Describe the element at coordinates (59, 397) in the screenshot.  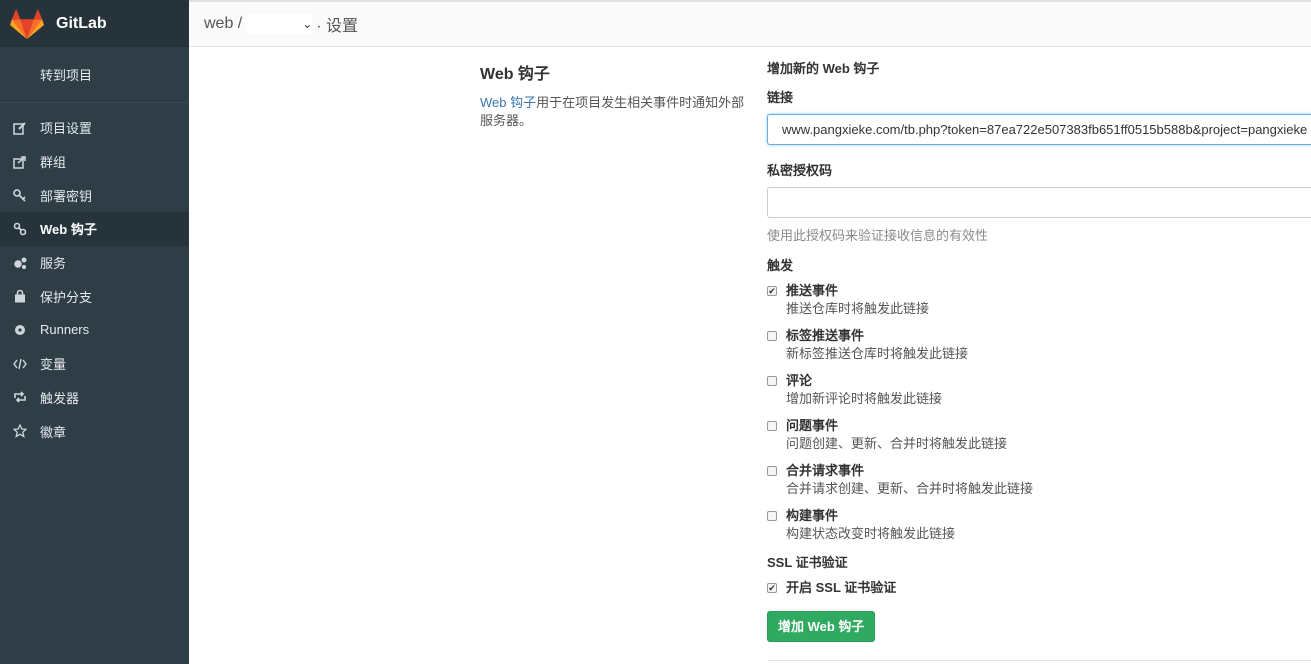
I see `sidebar-item-label: 触发器` at that location.